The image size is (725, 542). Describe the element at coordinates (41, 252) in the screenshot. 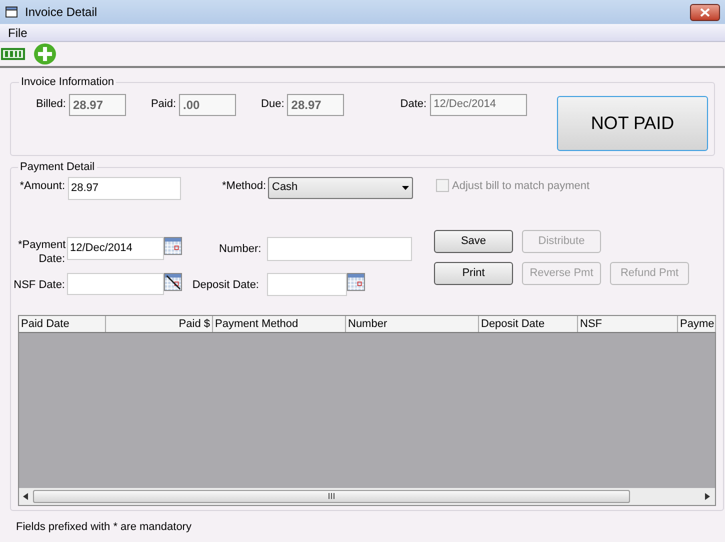

I see `field-label: *Payment Date:` at that location.